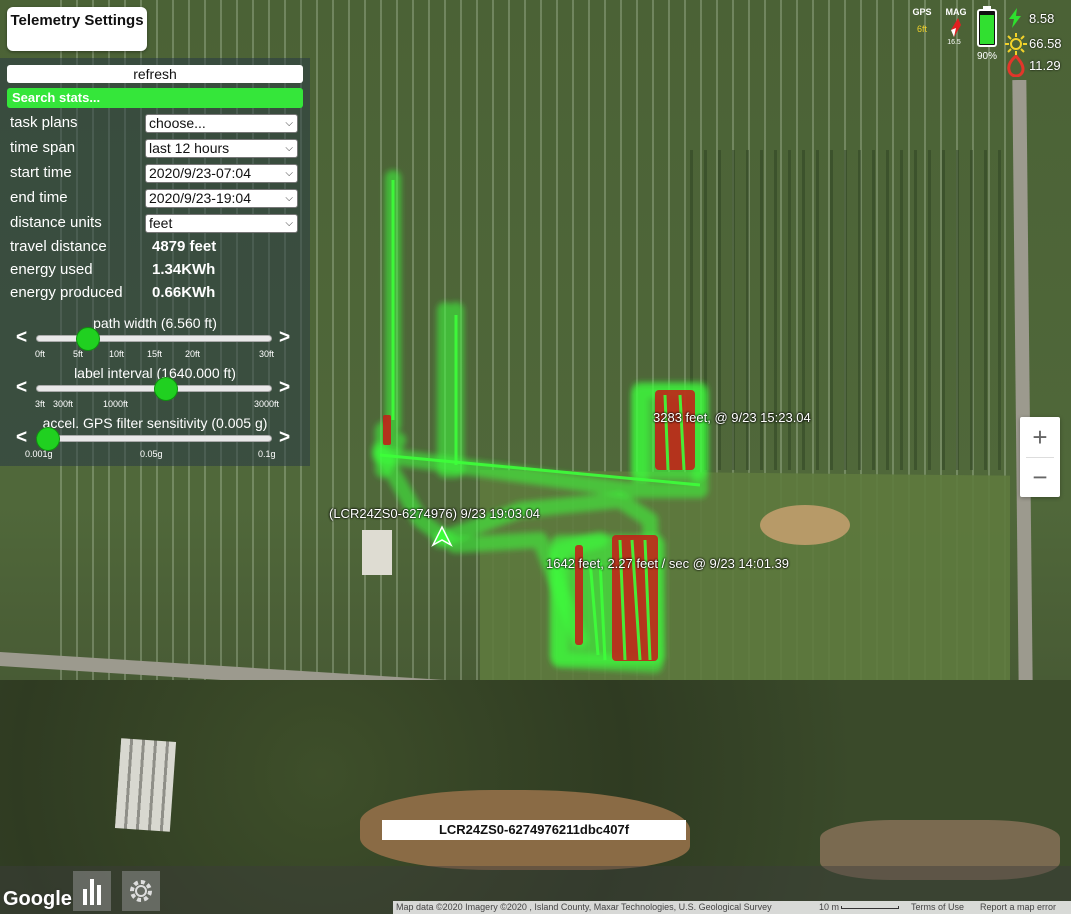 The width and height of the screenshot is (1071, 914). Describe the element at coordinates (155, 74) in the screenshot. I see `refresh-button: refresh` at that location.